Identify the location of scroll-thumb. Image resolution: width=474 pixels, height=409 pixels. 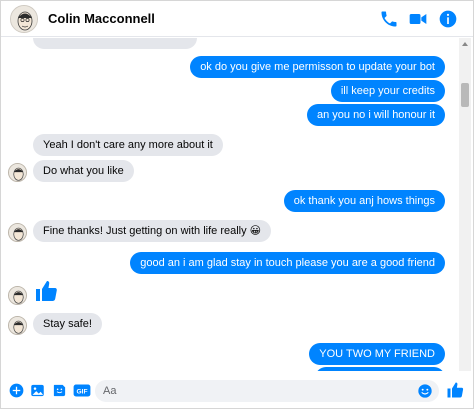
(465, 95).